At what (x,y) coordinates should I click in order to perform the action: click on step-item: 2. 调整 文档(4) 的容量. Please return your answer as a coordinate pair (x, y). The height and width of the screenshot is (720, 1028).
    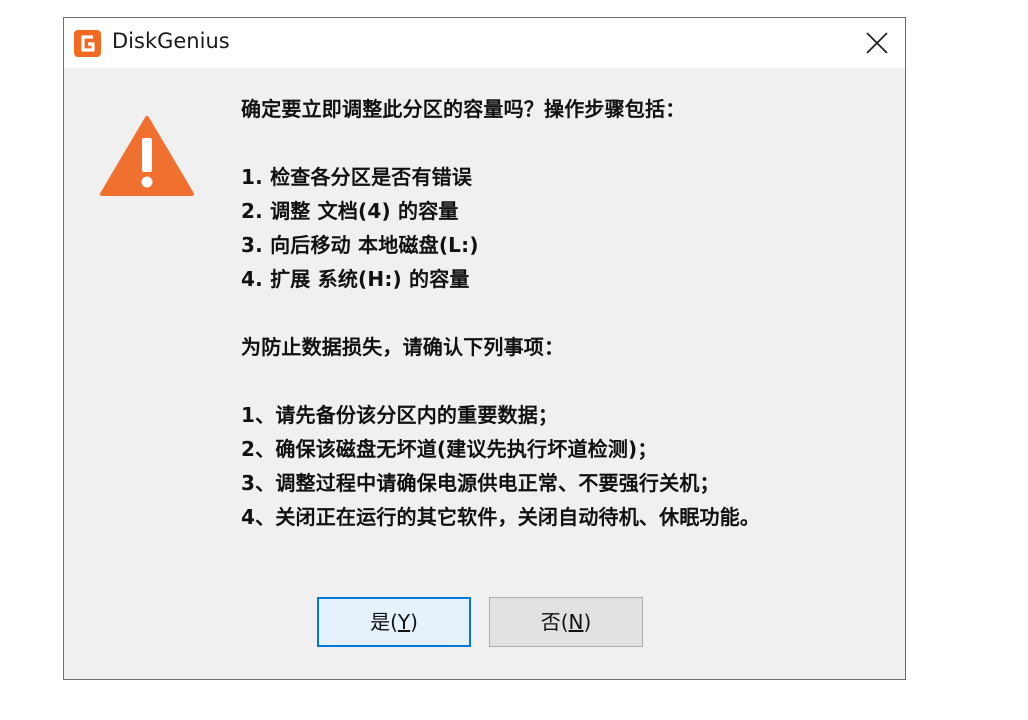
    Looking at the image, I should click on (350, 211).